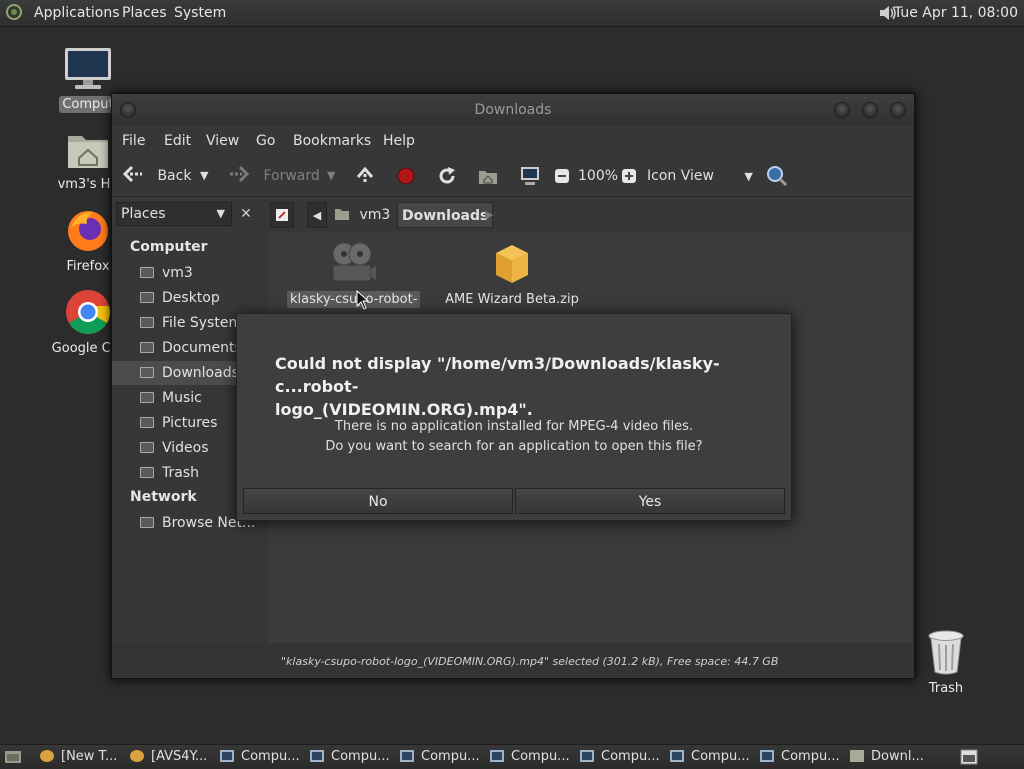 This screenshot has width=1024, height=769. I want to click on no-button: No, so click(378, 501).